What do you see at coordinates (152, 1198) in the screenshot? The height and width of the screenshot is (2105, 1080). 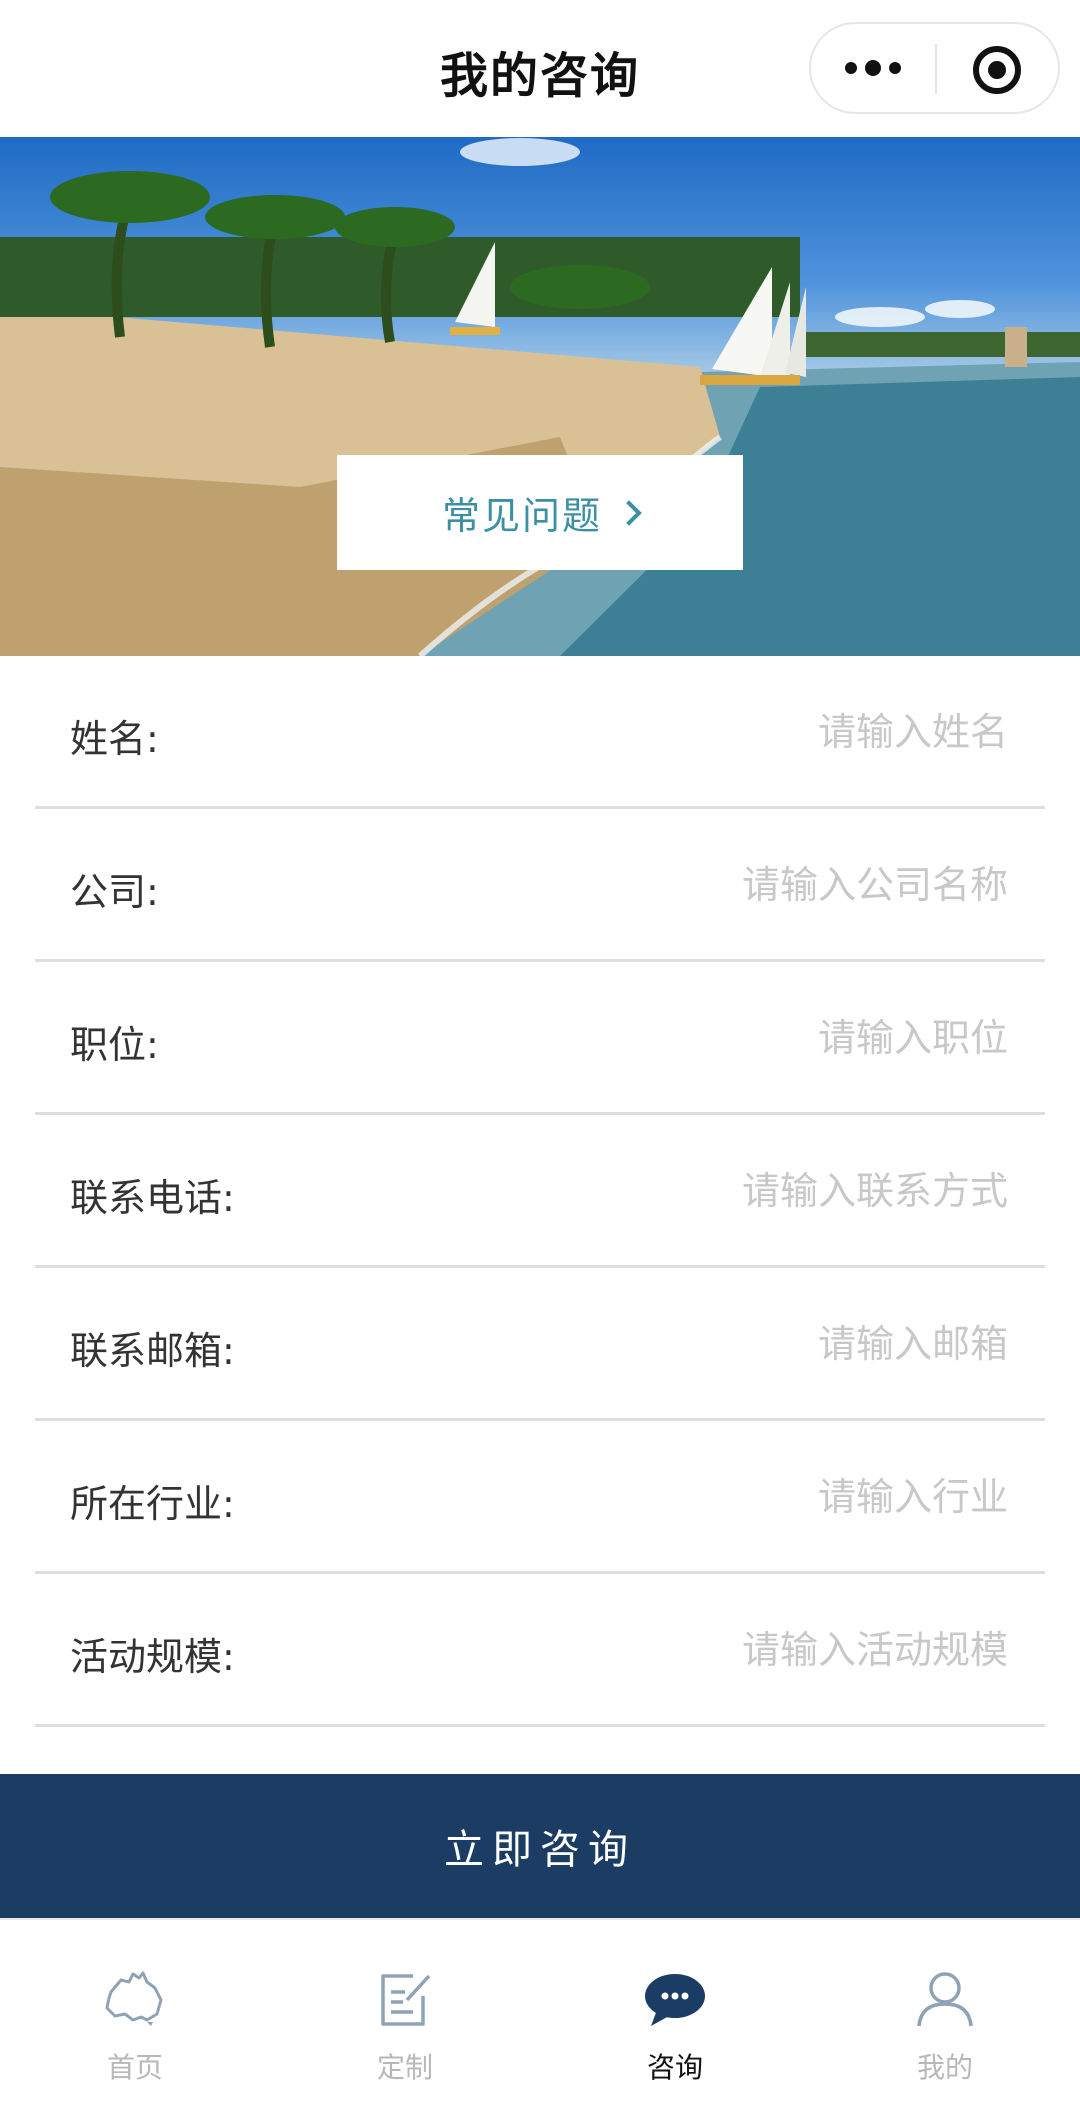 I see `phone-label: 联系电话:` at bounding box center [152, 1198].